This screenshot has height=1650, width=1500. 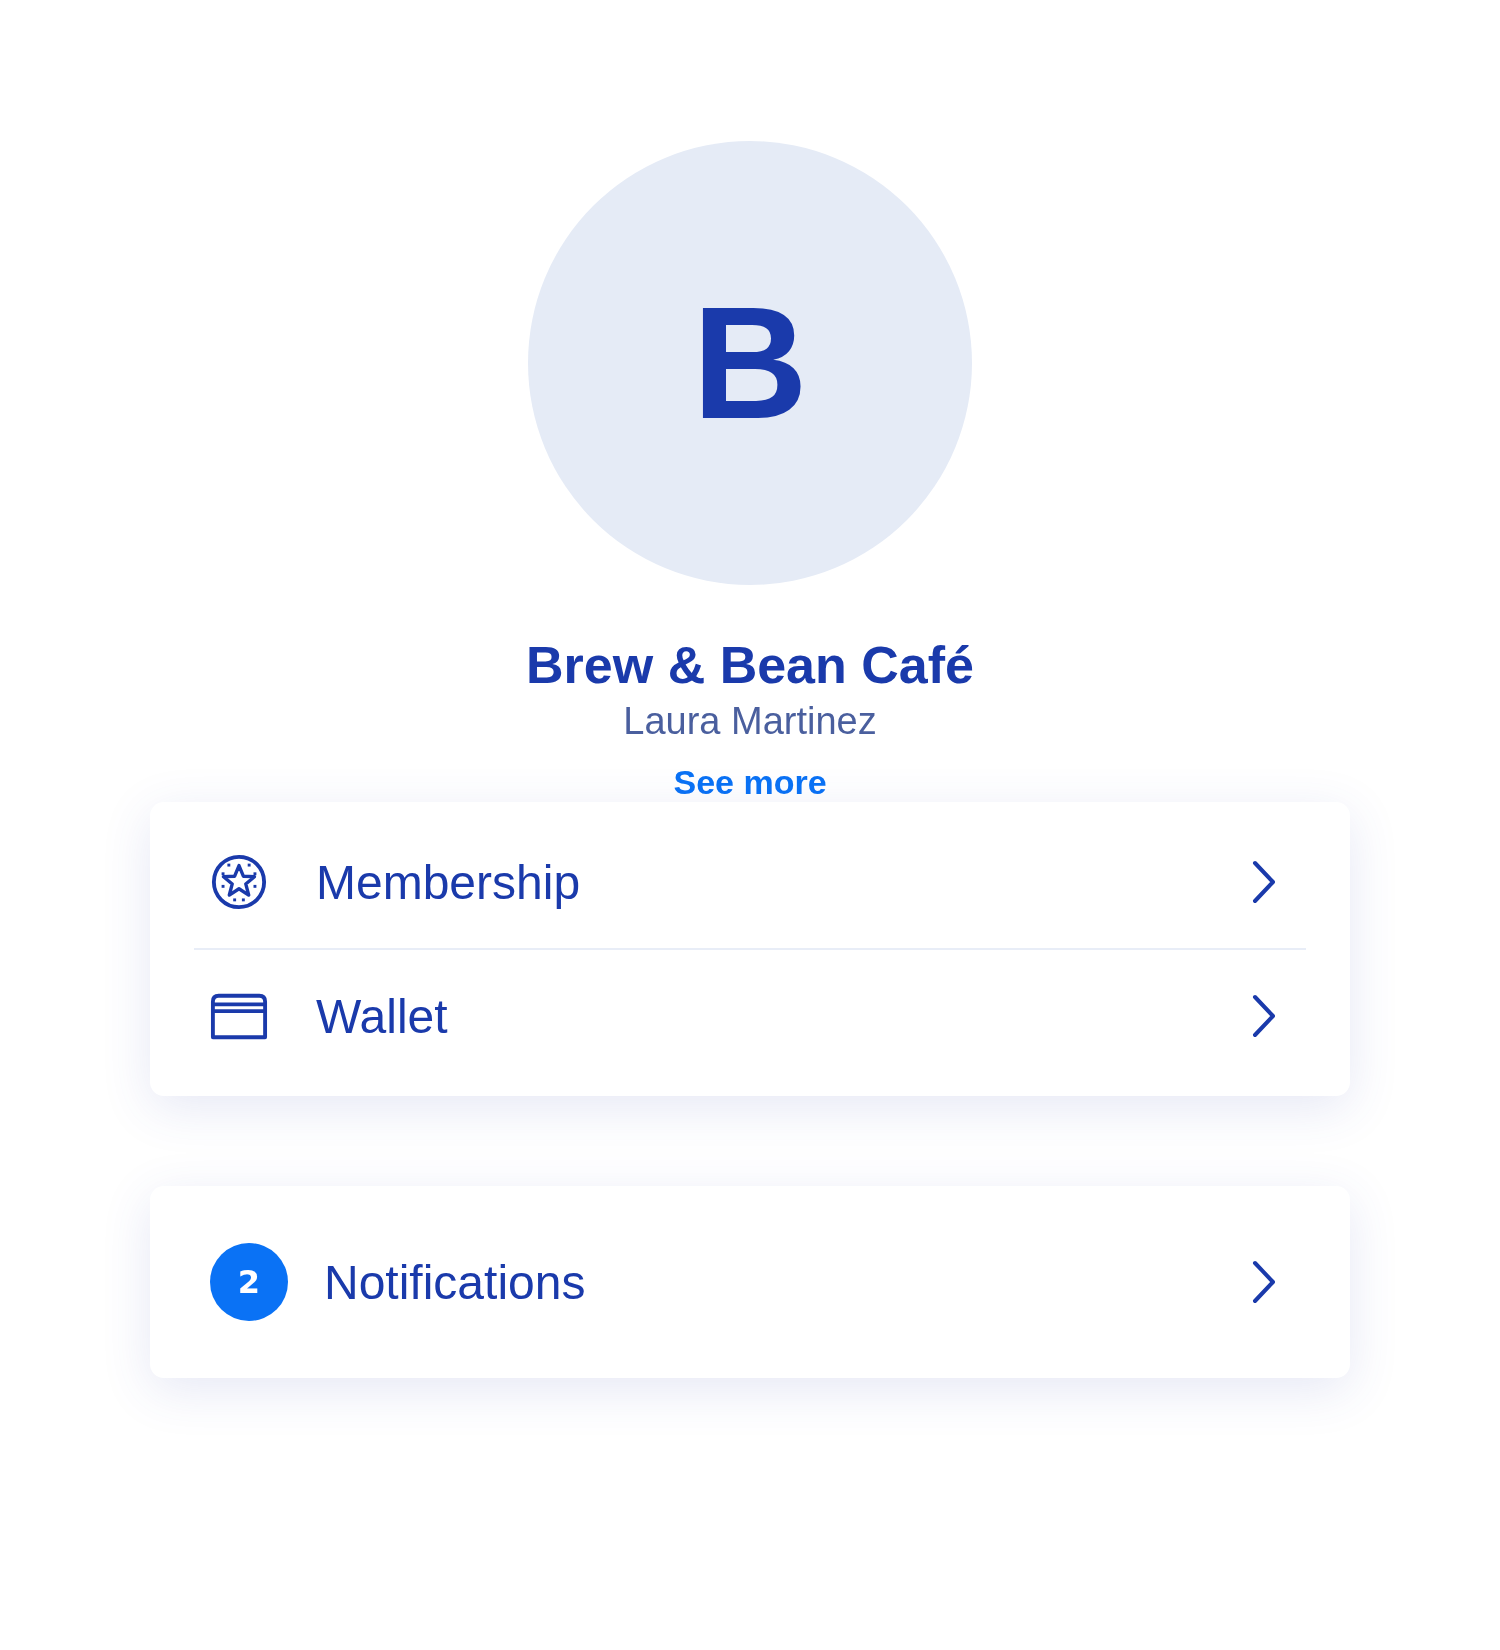 I want to click on count-badge: 2, so click(x=249, y=1282).